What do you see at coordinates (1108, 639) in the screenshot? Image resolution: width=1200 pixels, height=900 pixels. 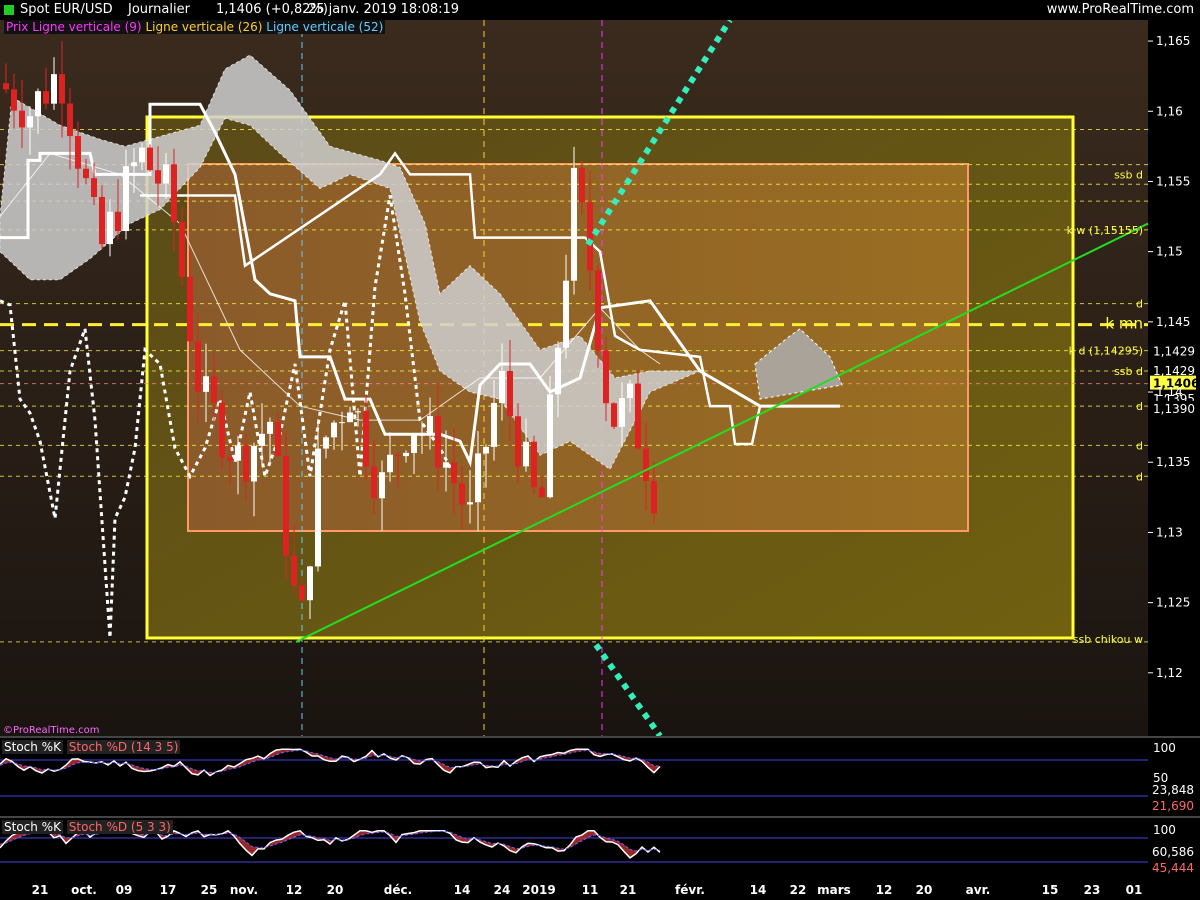 I see `level-label: ssb chikou w` at bounding box center [1108, 639].